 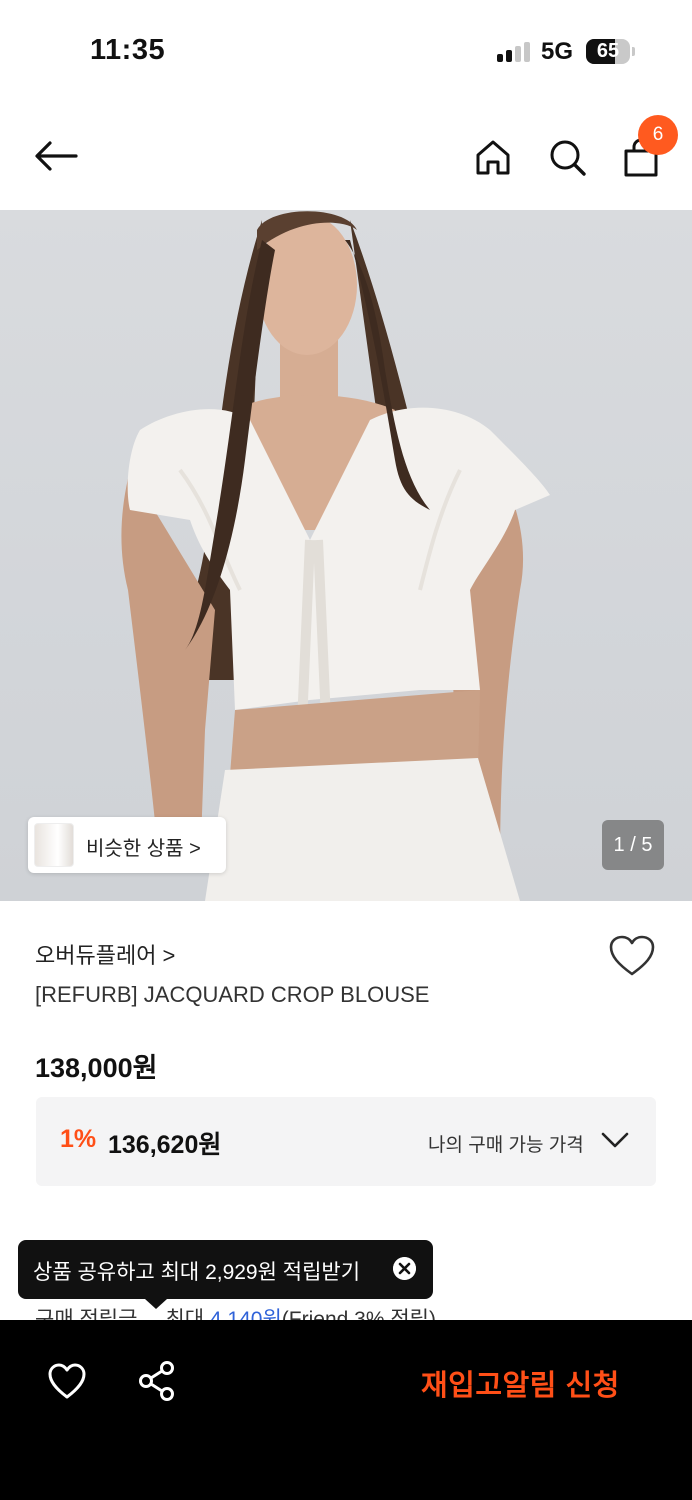 I want to click on image-page-indicator: 1 / 5, so click(x=633, y=845).